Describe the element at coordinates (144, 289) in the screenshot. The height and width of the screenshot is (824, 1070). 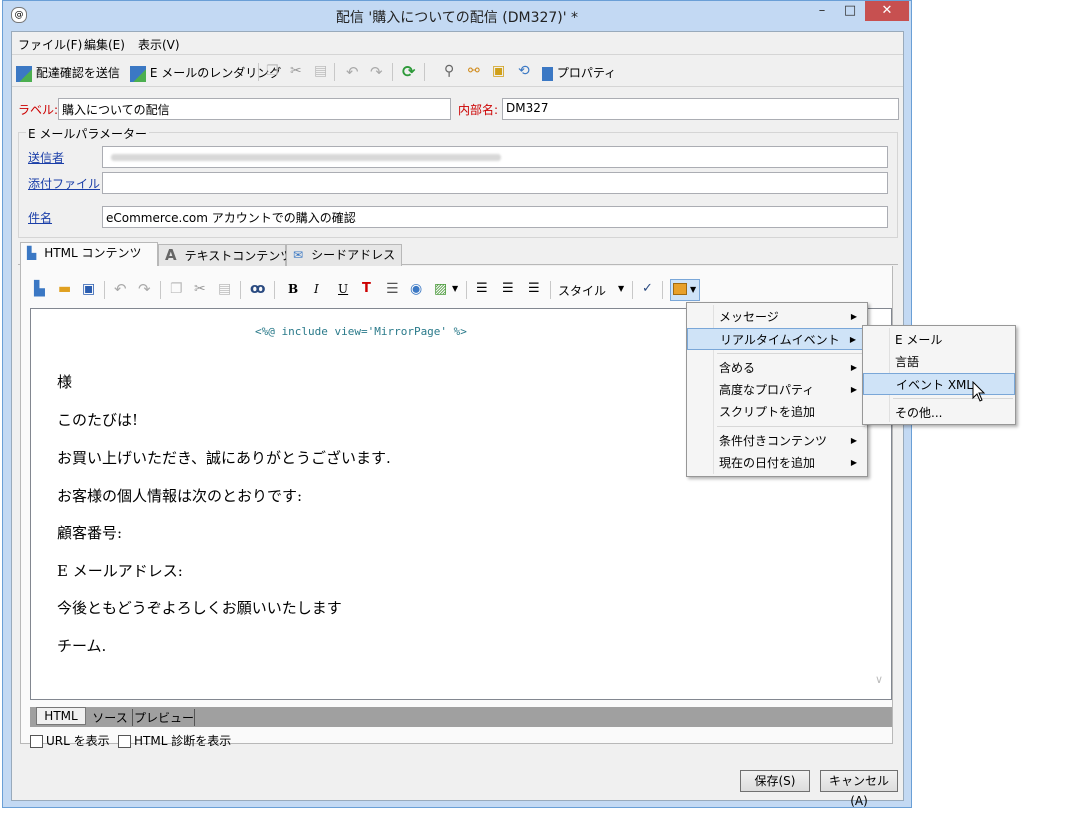
I see `editor-redo-icon: ↷` at that location.